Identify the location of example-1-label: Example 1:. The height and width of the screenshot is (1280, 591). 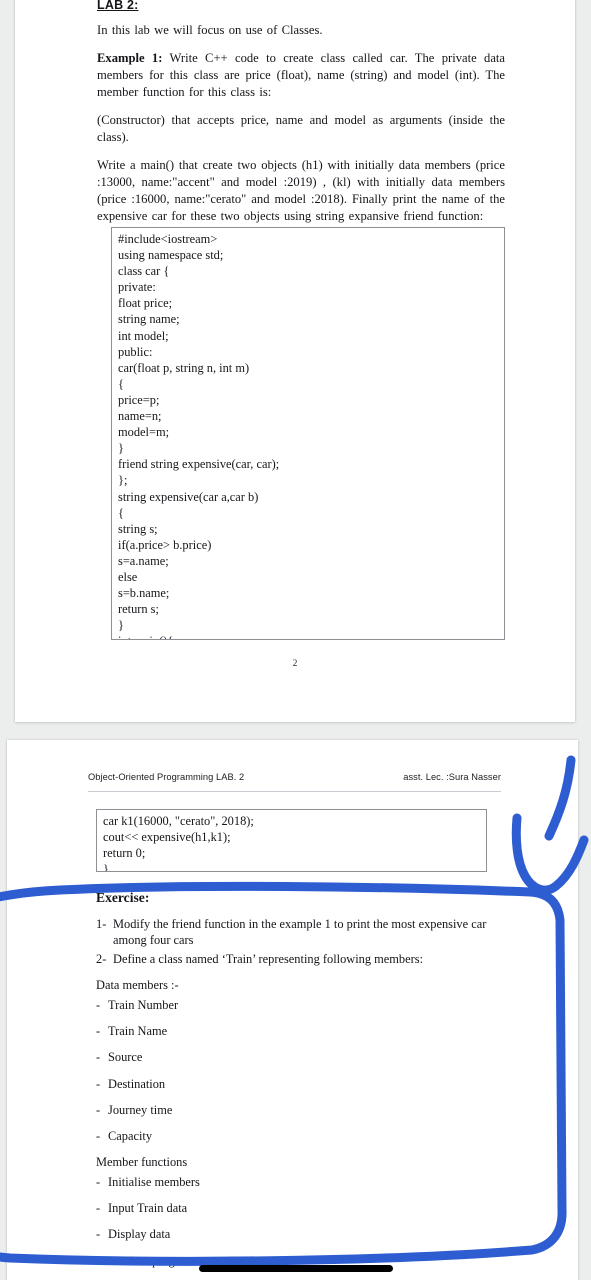
(130, 58).